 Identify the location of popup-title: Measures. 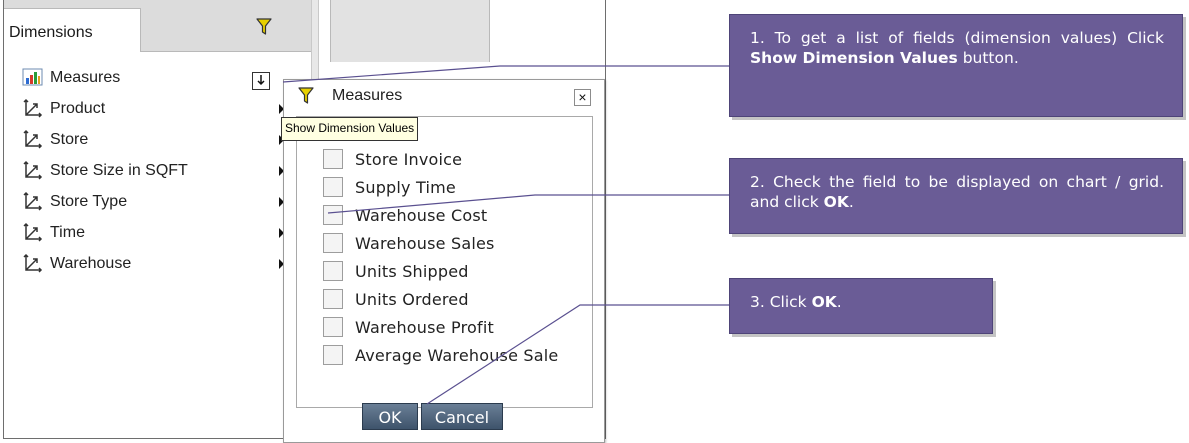
(367, 95).